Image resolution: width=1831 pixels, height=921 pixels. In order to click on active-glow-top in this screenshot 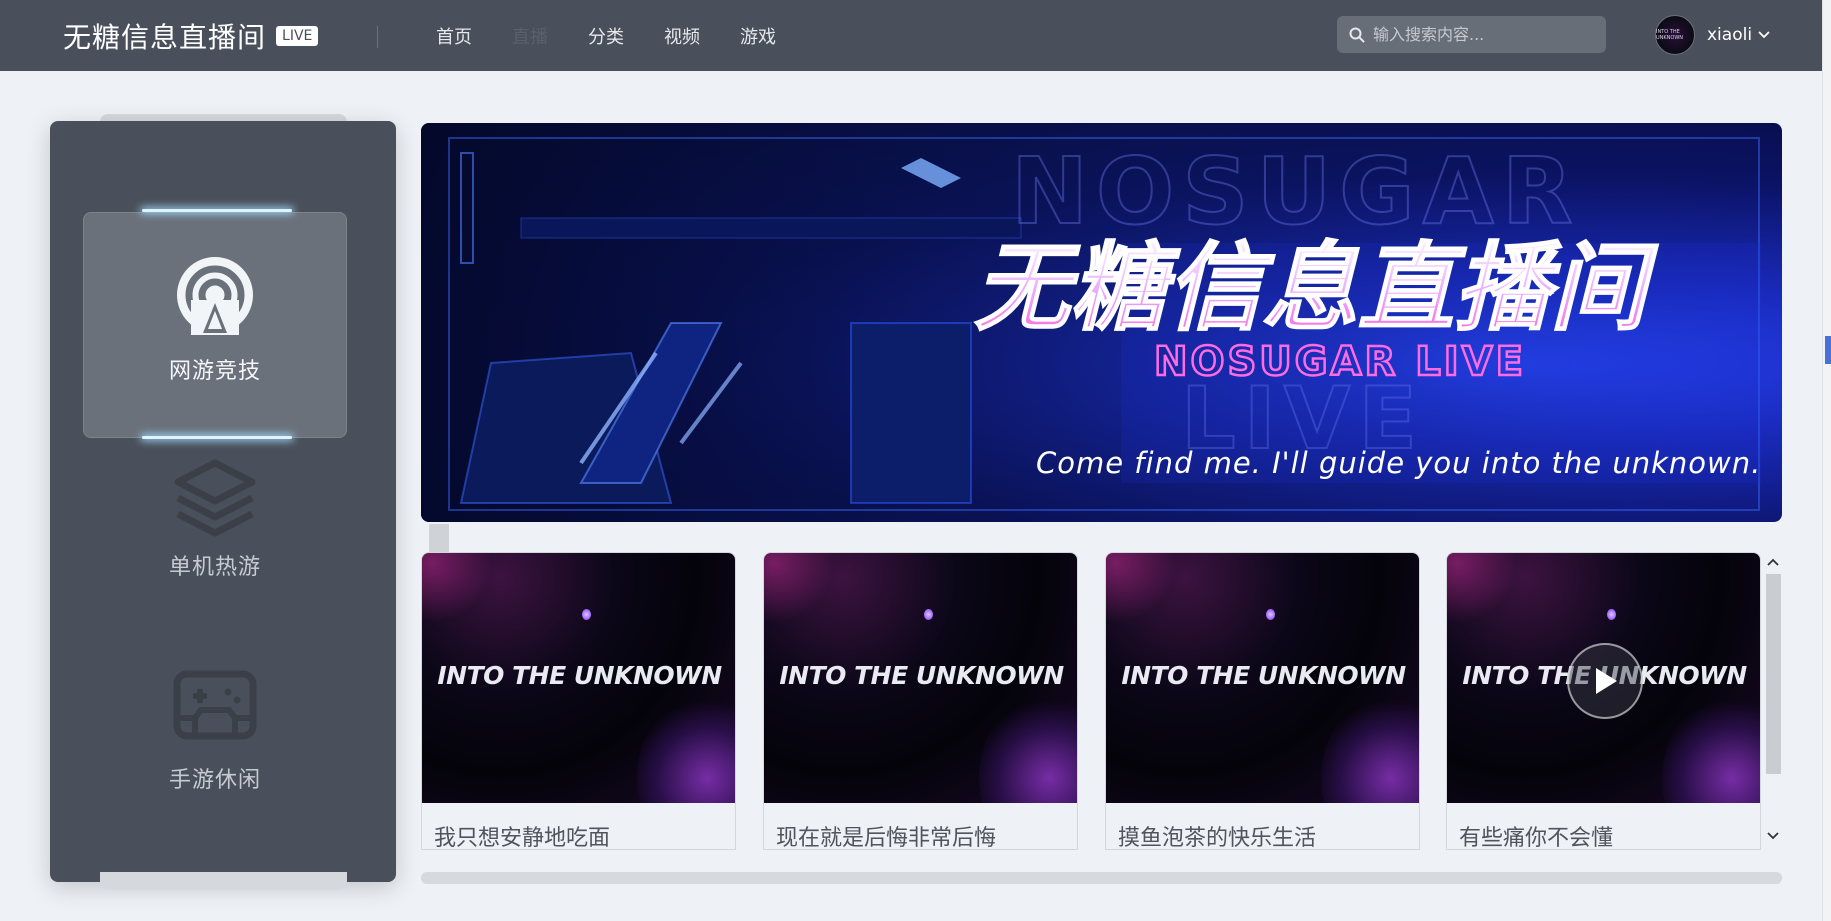, I will do `click(217, 210)`.